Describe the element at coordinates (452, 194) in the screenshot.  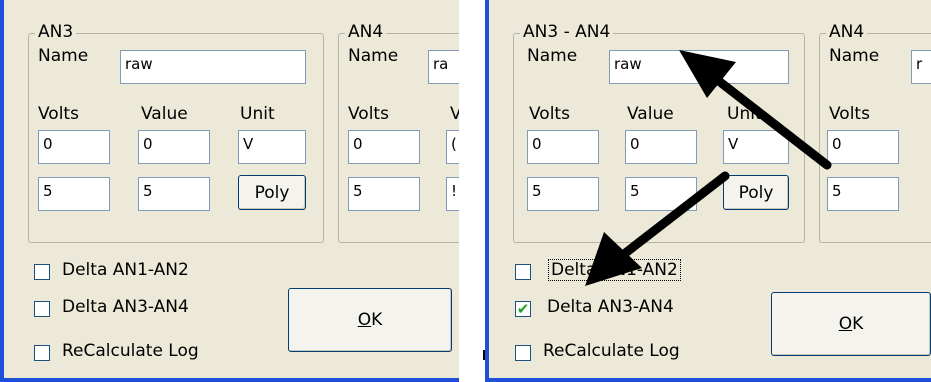
I see `value-max-input-partial: !` at that location.